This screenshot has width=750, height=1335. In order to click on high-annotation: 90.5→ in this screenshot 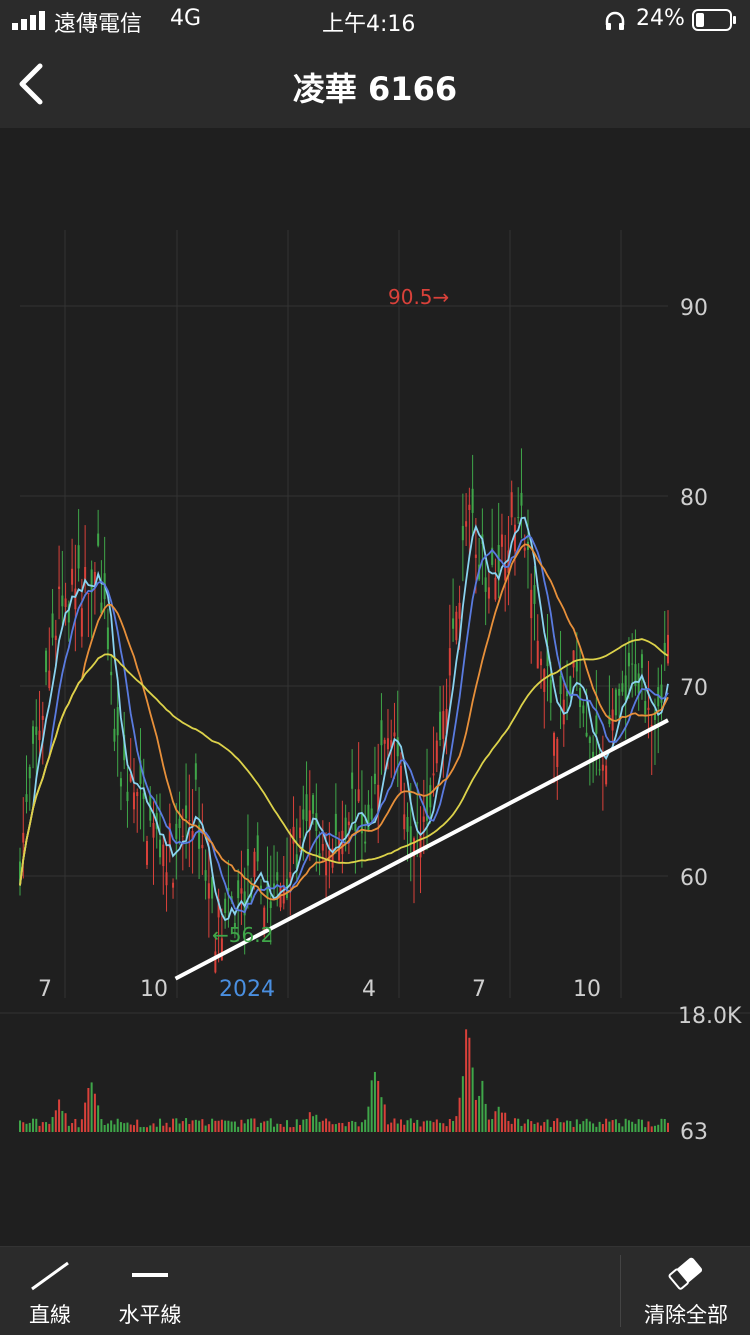, I will do `click(418, 297)`.